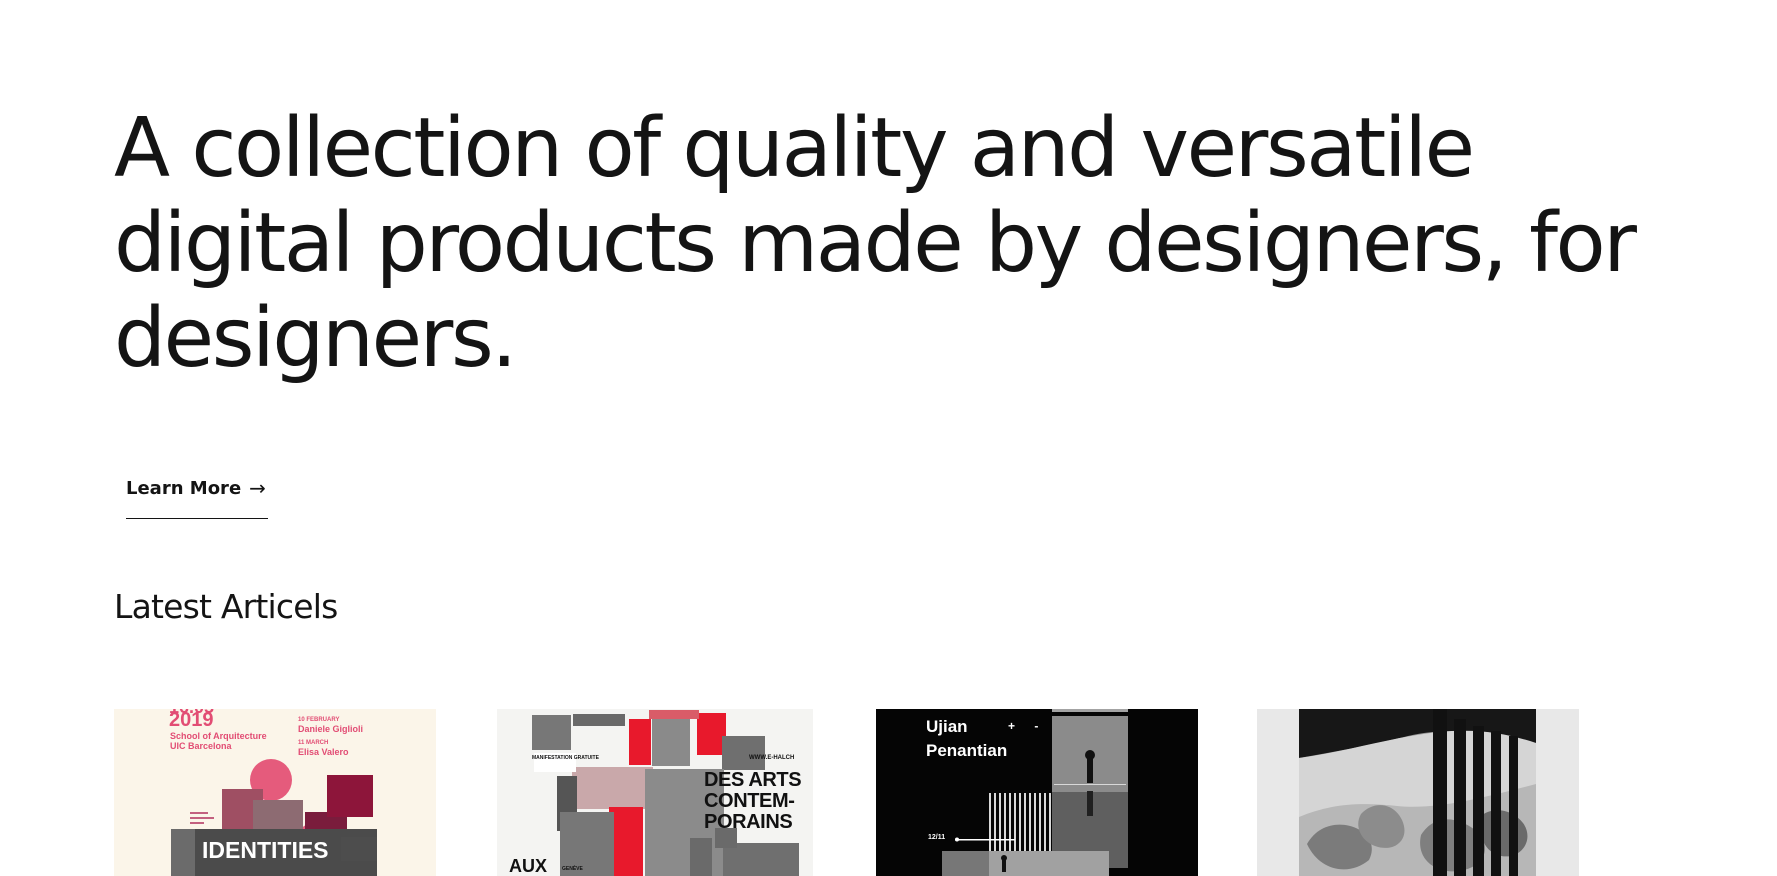 The height and width of the screenshot is (876, 1777). Describe the element at coordinates (772, 758) in the screenshot. I see `des-arts-small-right: WWW.E-HALCH` at that location.